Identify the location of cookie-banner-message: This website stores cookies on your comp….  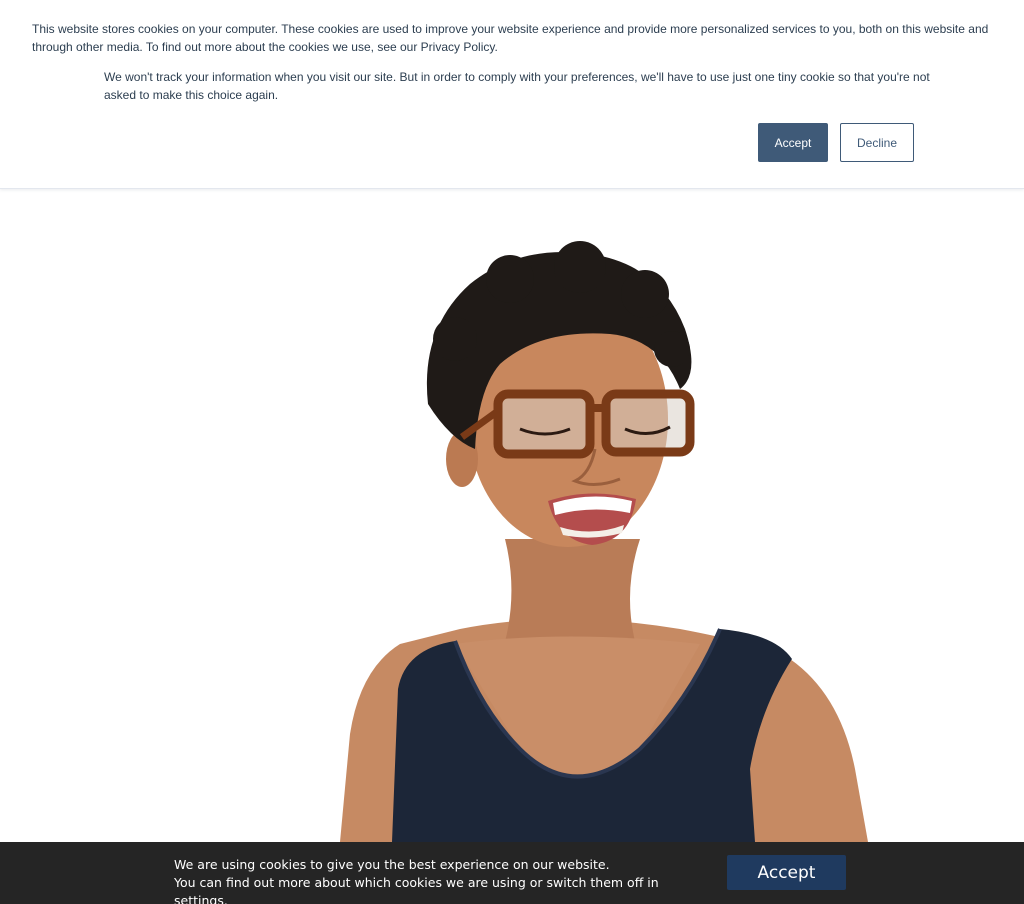
(510, 38).